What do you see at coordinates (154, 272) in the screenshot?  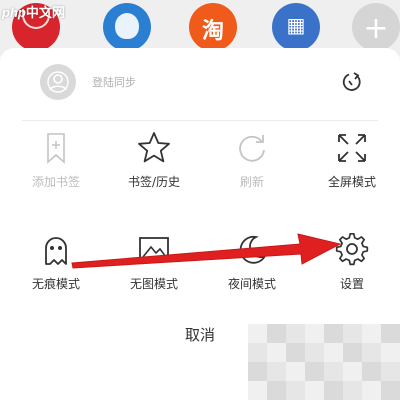 I see `menu-no-image: 无图模式` at bounding box center [154, 272].